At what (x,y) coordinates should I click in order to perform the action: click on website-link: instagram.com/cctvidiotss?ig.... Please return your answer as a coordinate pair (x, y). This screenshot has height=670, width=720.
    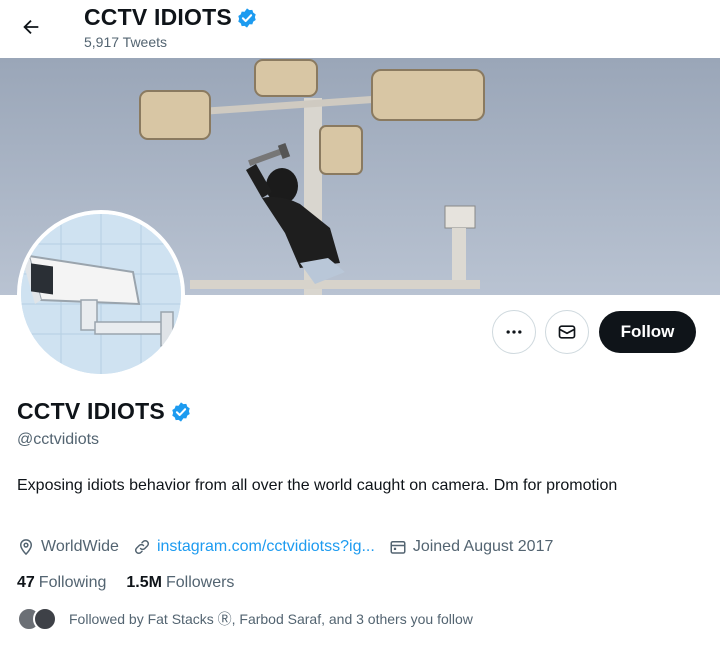
    Looking at the image, I should click on (266, 547).